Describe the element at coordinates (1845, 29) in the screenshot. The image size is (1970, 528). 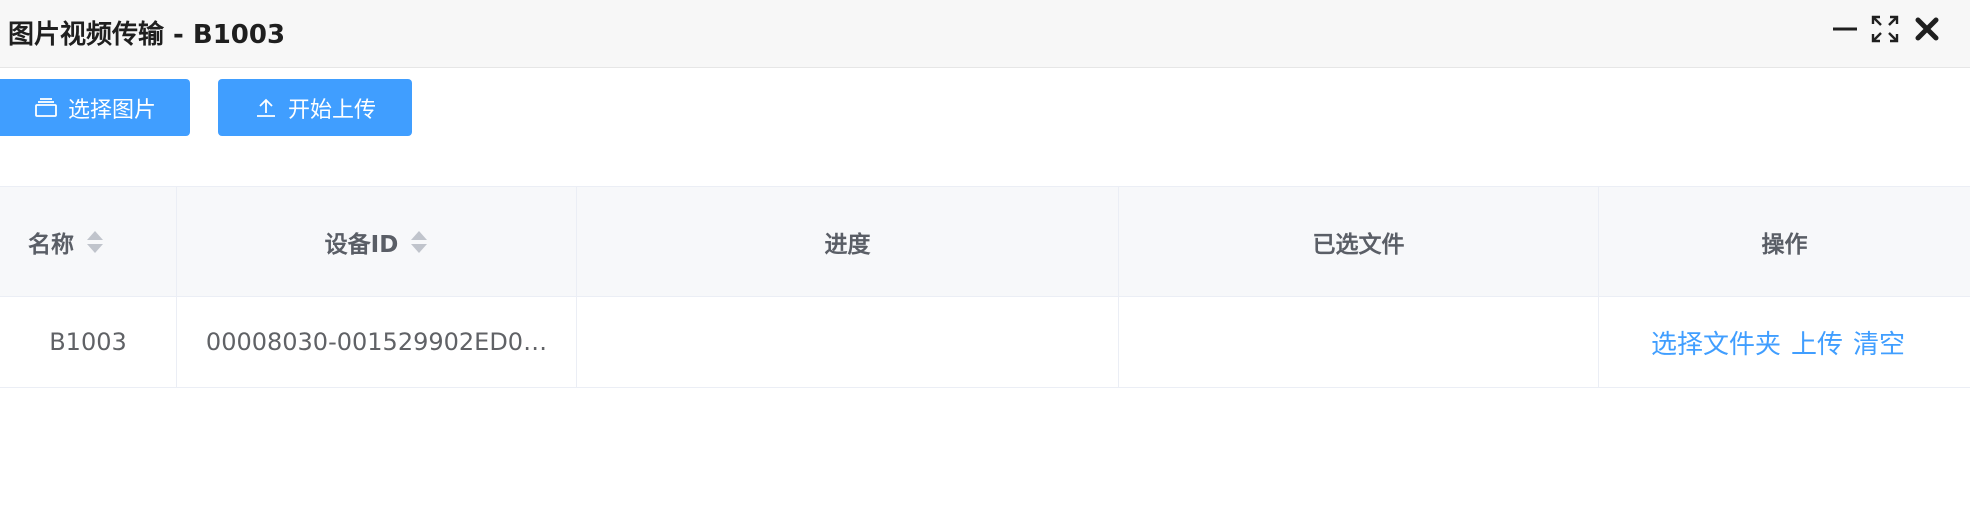
I see `minimize-icon` at that location.